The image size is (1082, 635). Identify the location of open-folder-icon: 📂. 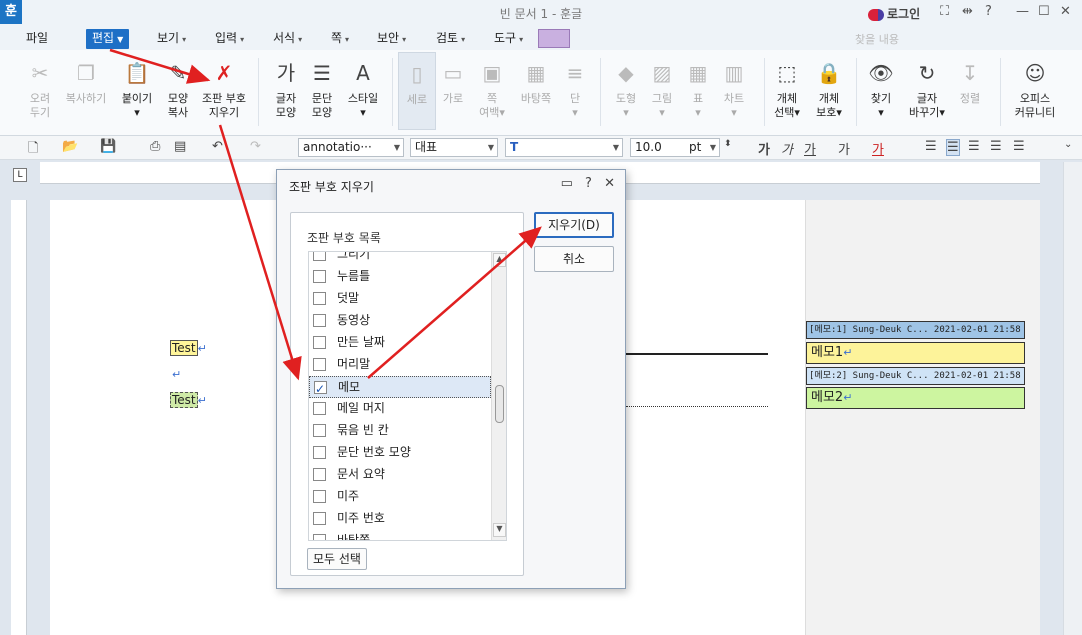
(70, 146).